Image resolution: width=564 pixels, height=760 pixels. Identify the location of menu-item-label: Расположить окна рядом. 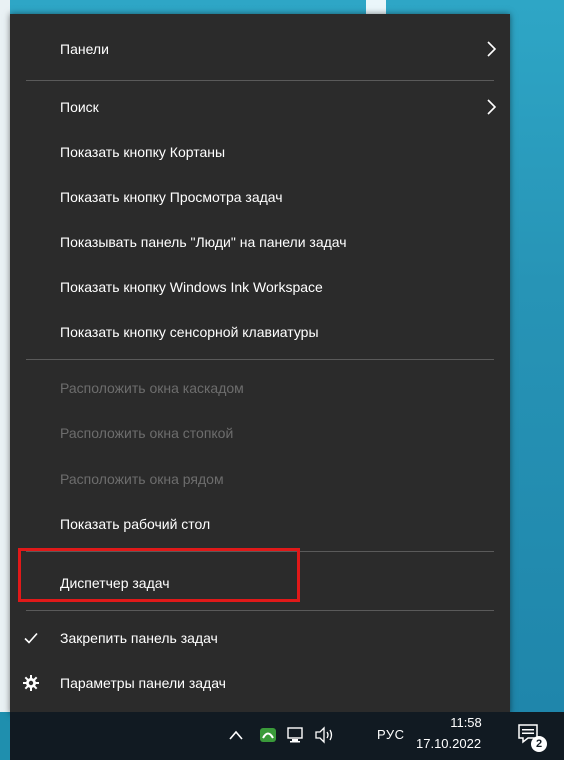
(142, 479).